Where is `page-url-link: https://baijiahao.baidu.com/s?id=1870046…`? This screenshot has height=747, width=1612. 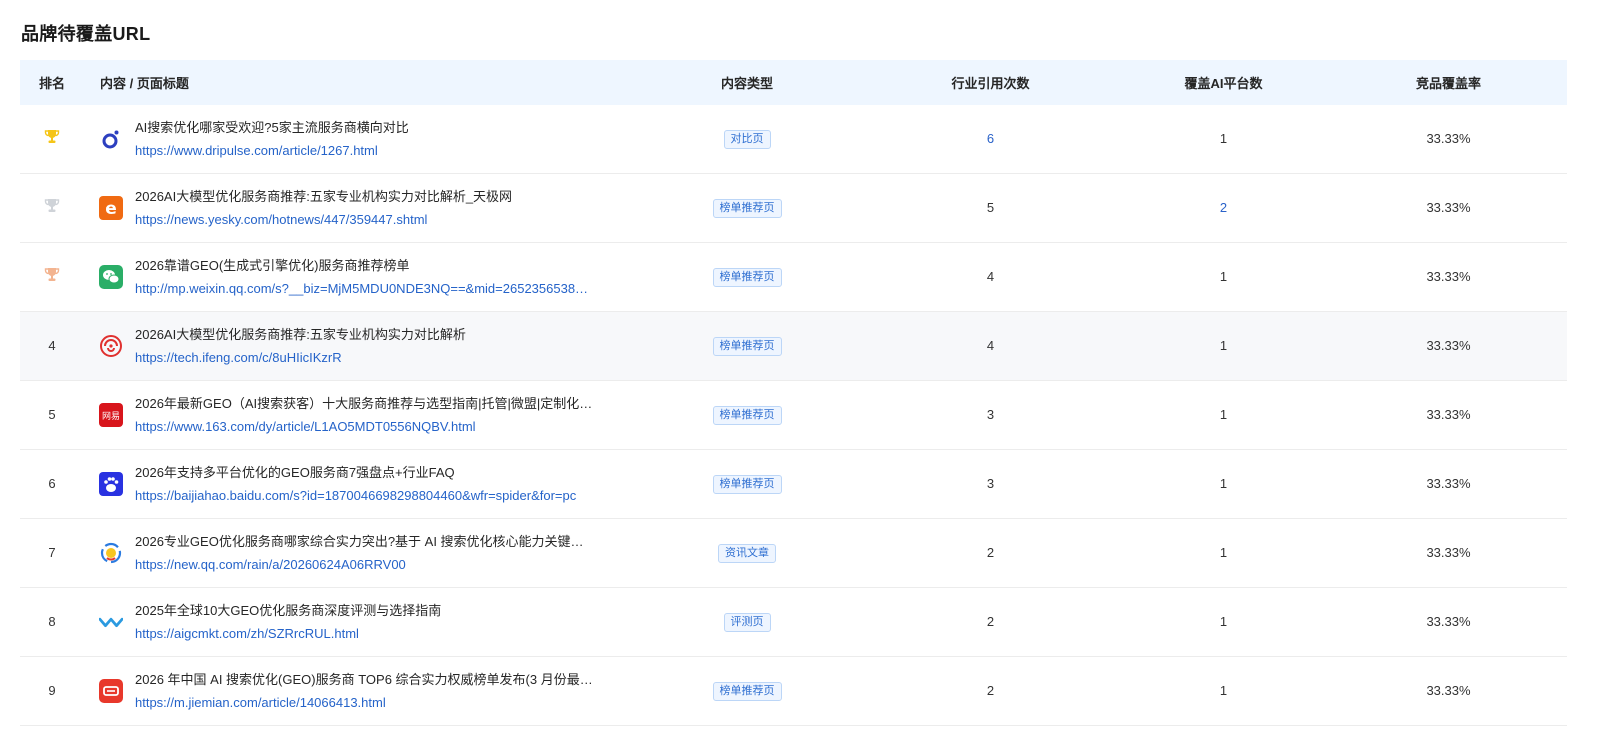
page-url-link: https://baijiahao.baidu.com/s?id=1870046… is located at coordinates (355, 496).